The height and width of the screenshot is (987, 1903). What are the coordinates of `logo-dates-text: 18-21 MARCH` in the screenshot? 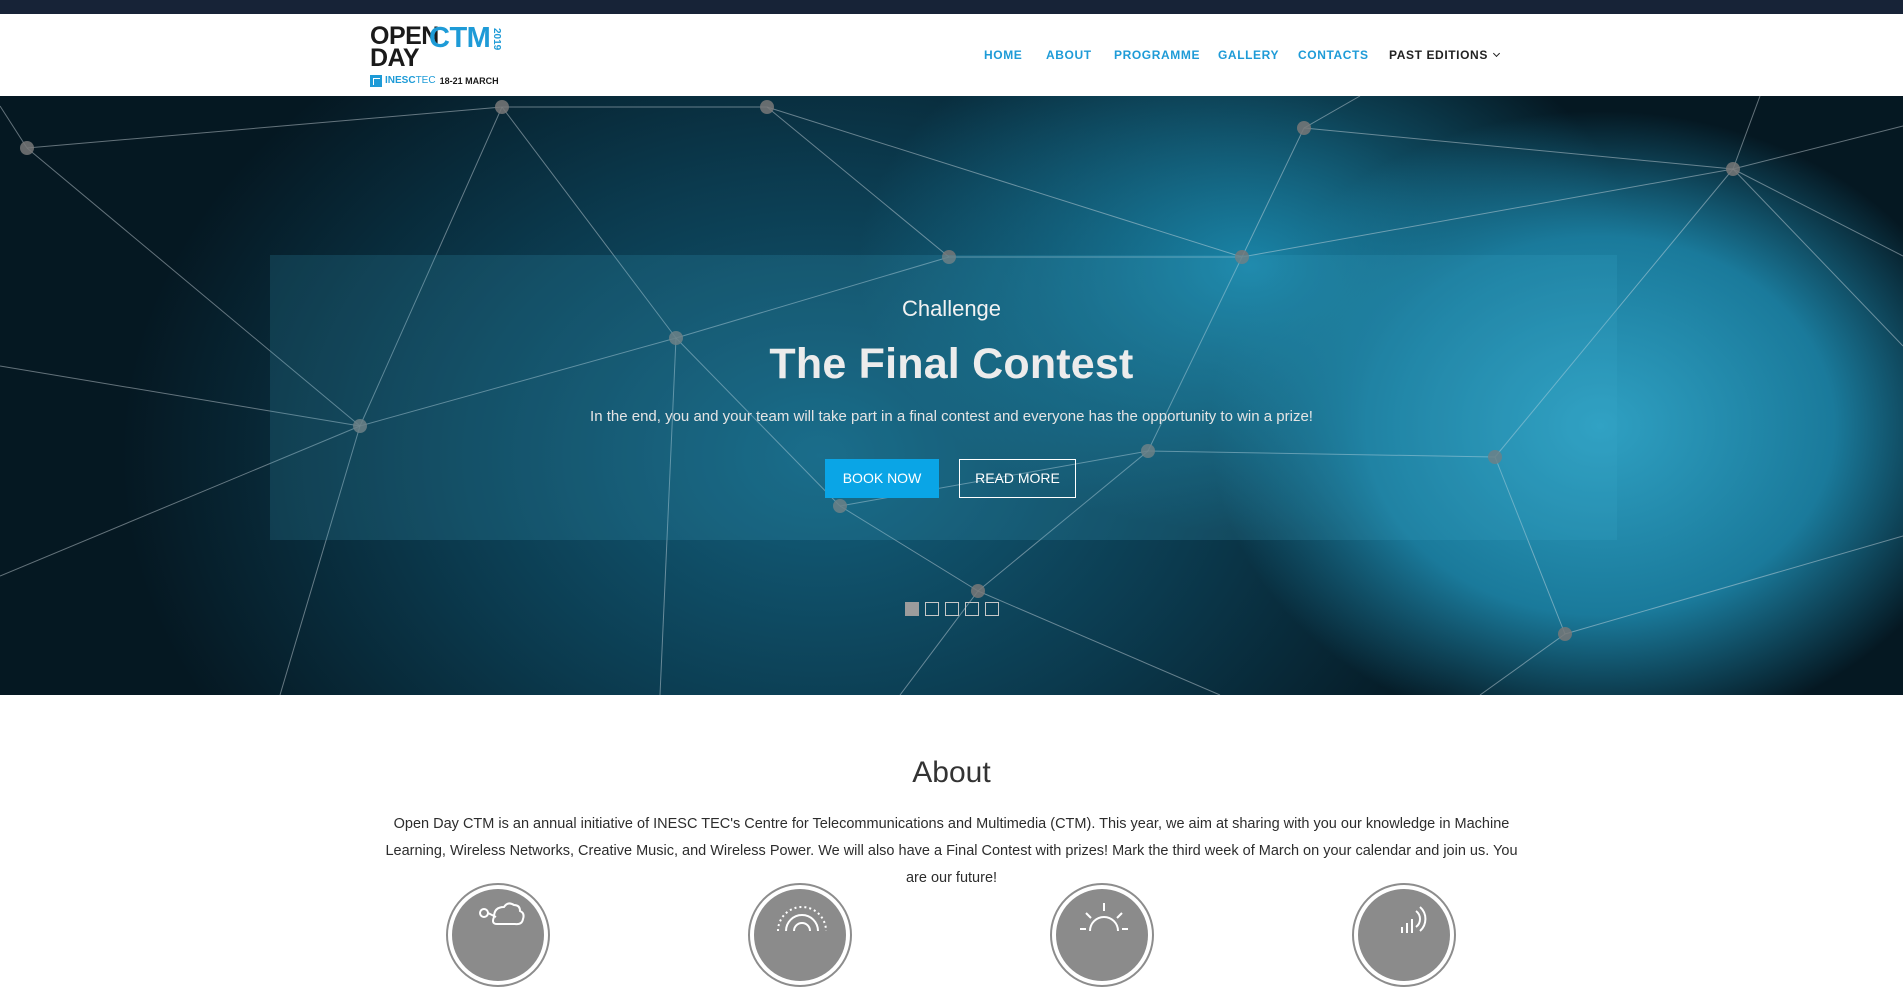 It's located at (469, 80).